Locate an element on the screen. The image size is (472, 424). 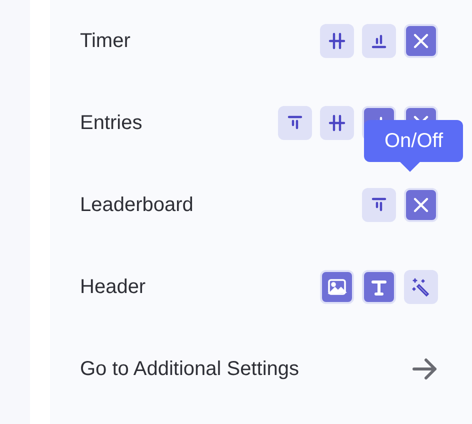
arrow-right-icon is located at coordinates (425, 369).